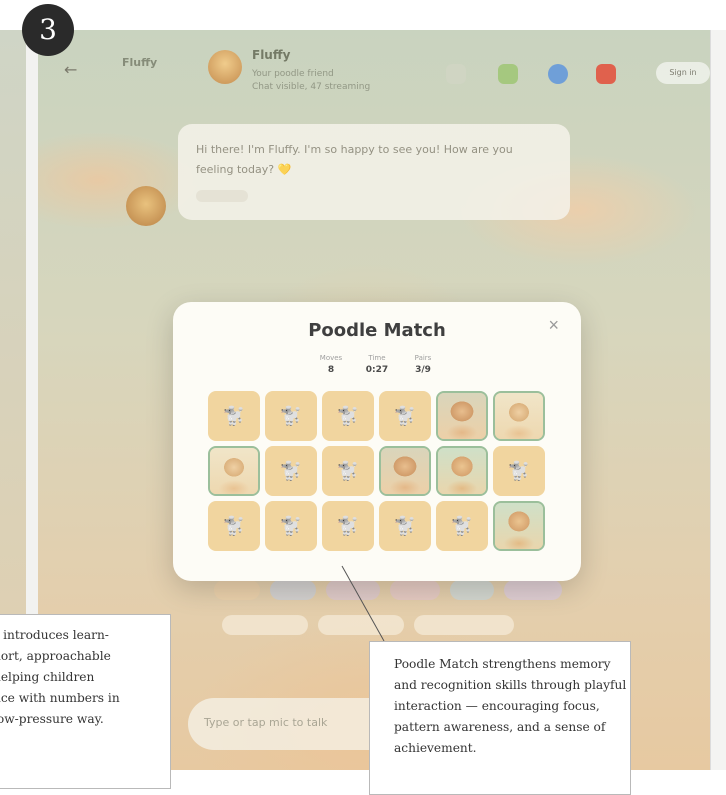  I want to click on stat-label: Moves, so click(331, 358).